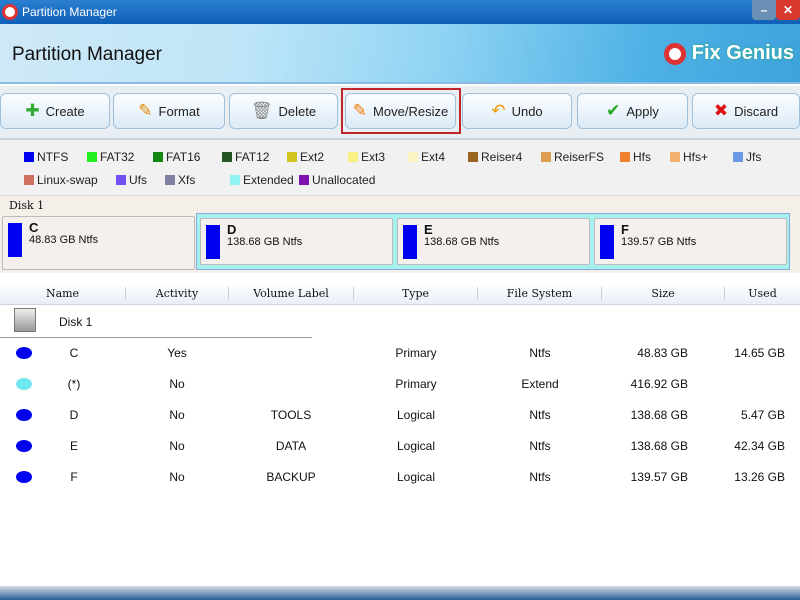 The height and width of the screenshot is (600, 800). I want to click on disk-row-label: Disk 1, so click(75, 322).